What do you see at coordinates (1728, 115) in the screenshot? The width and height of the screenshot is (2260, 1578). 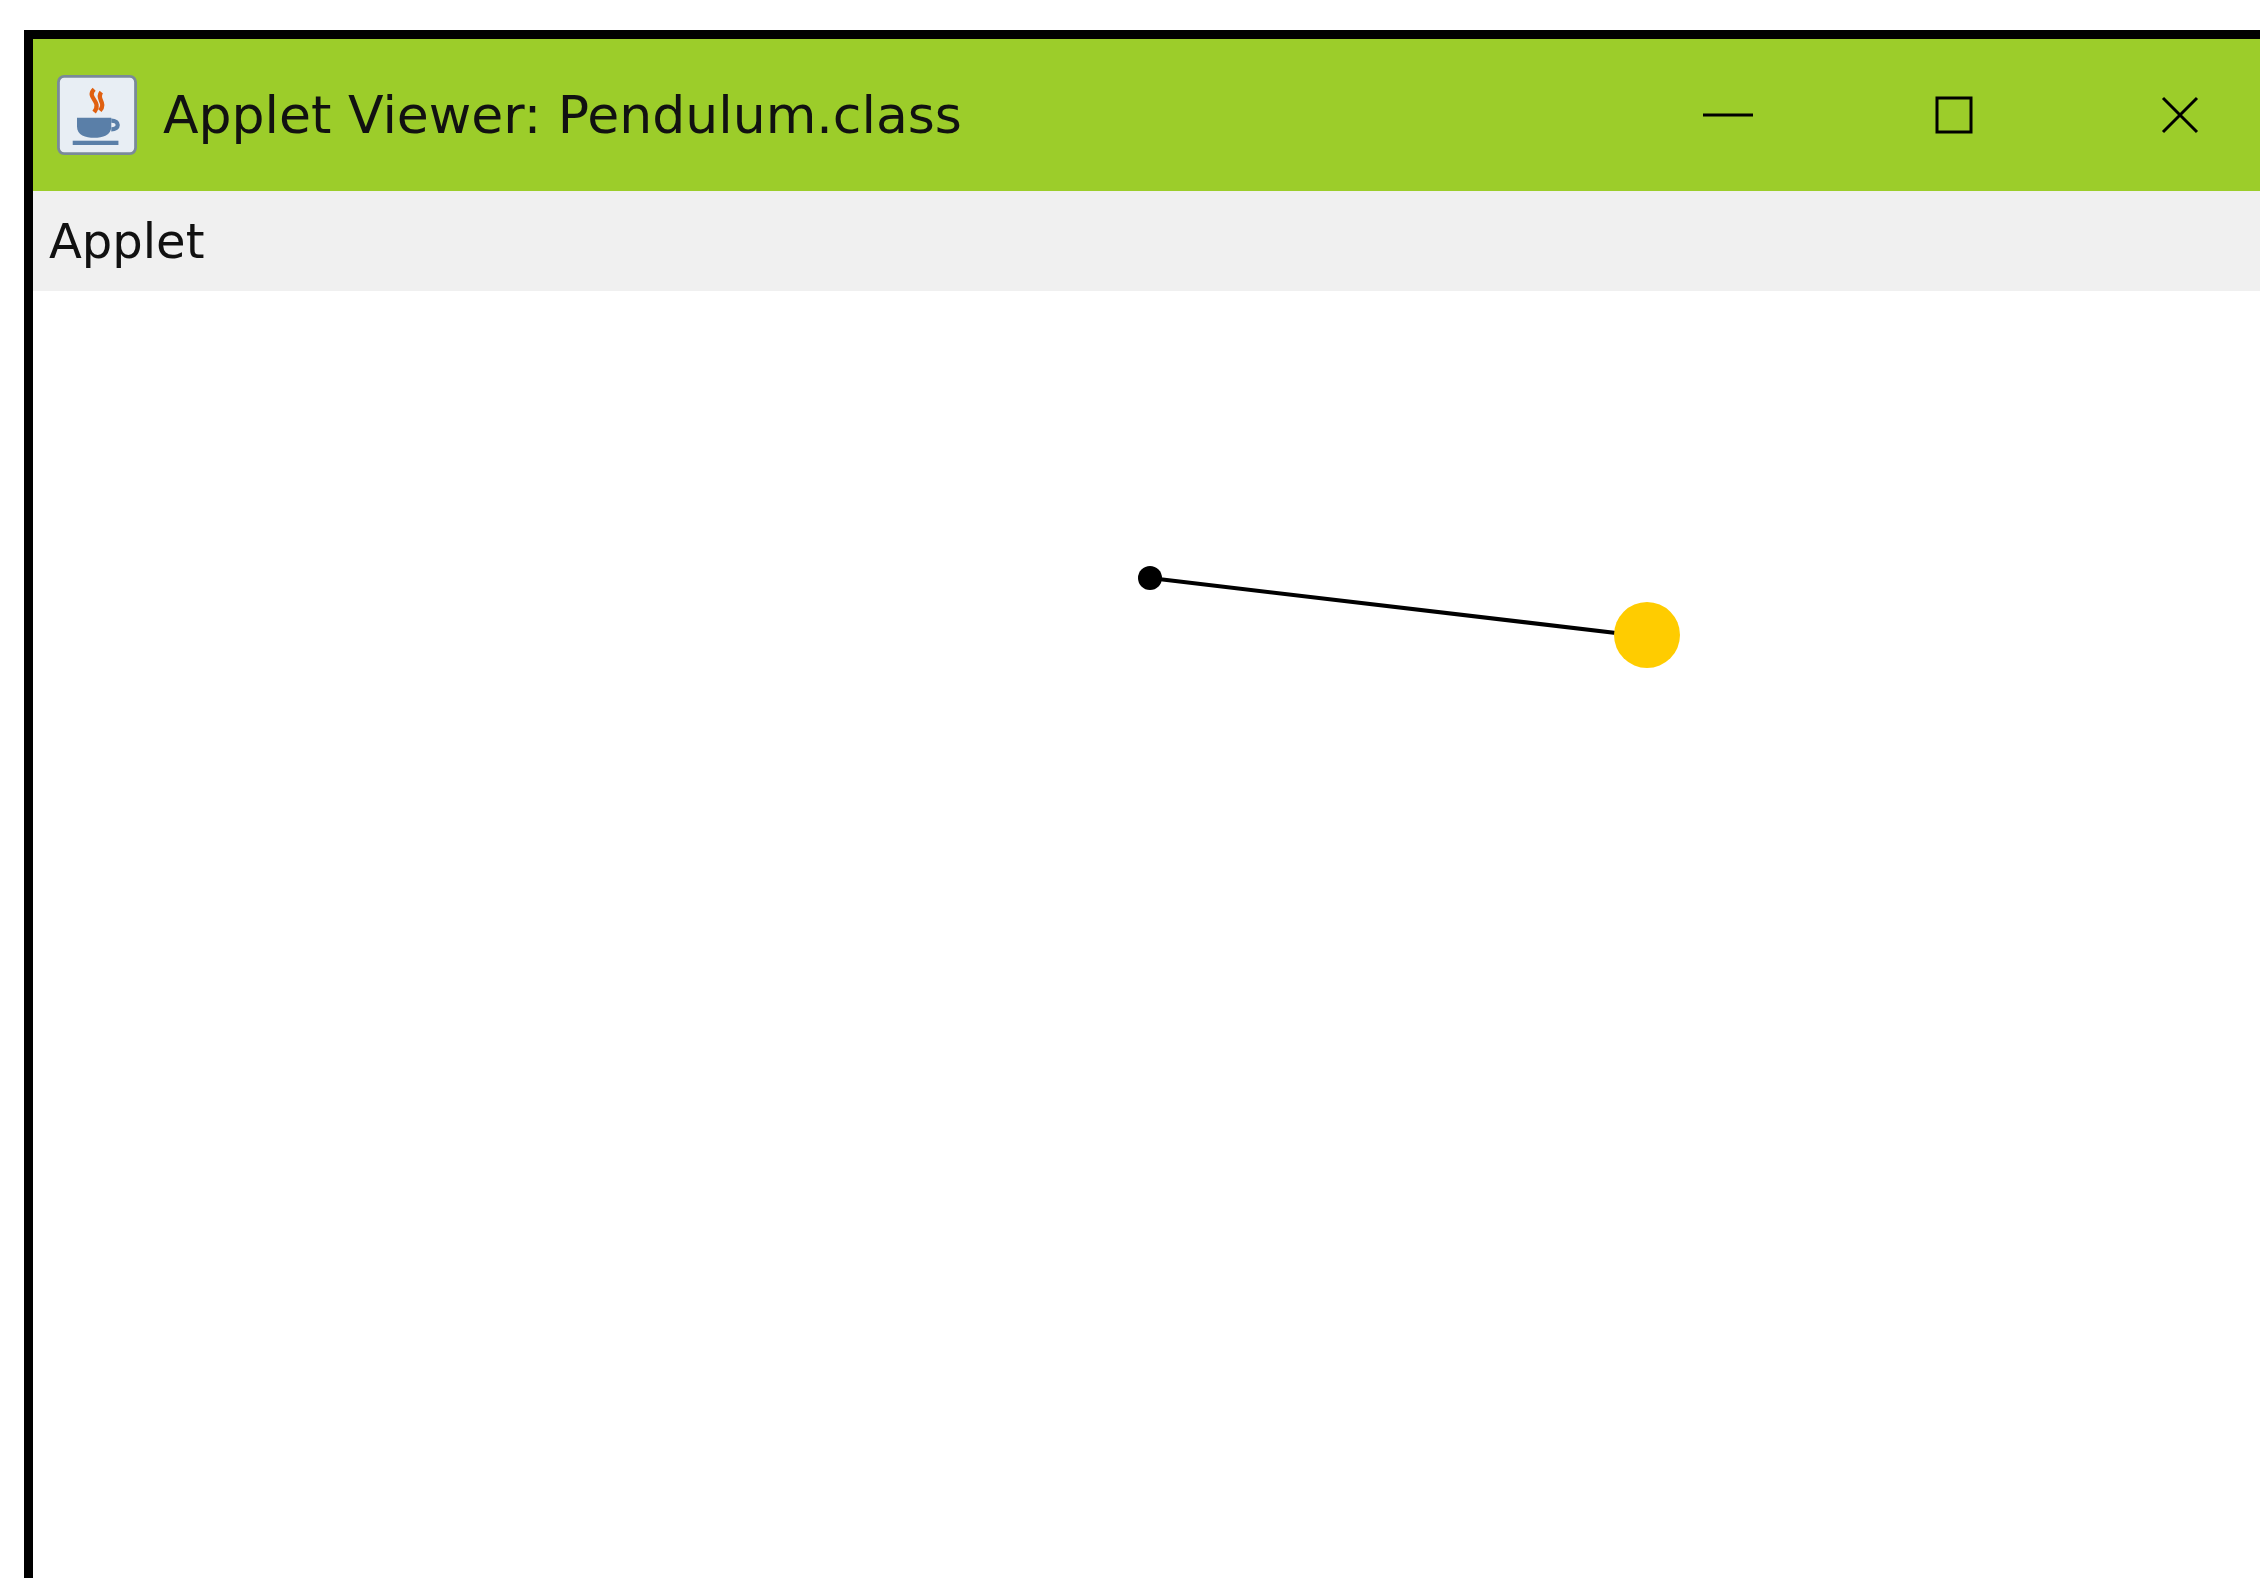 I see `minimize-icon` at bounding box center [1728, 115].